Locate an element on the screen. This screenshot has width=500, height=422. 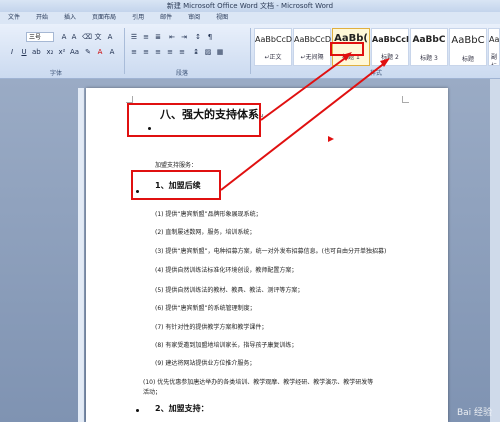
annotation-arrows is located at coordinates (305, 121).